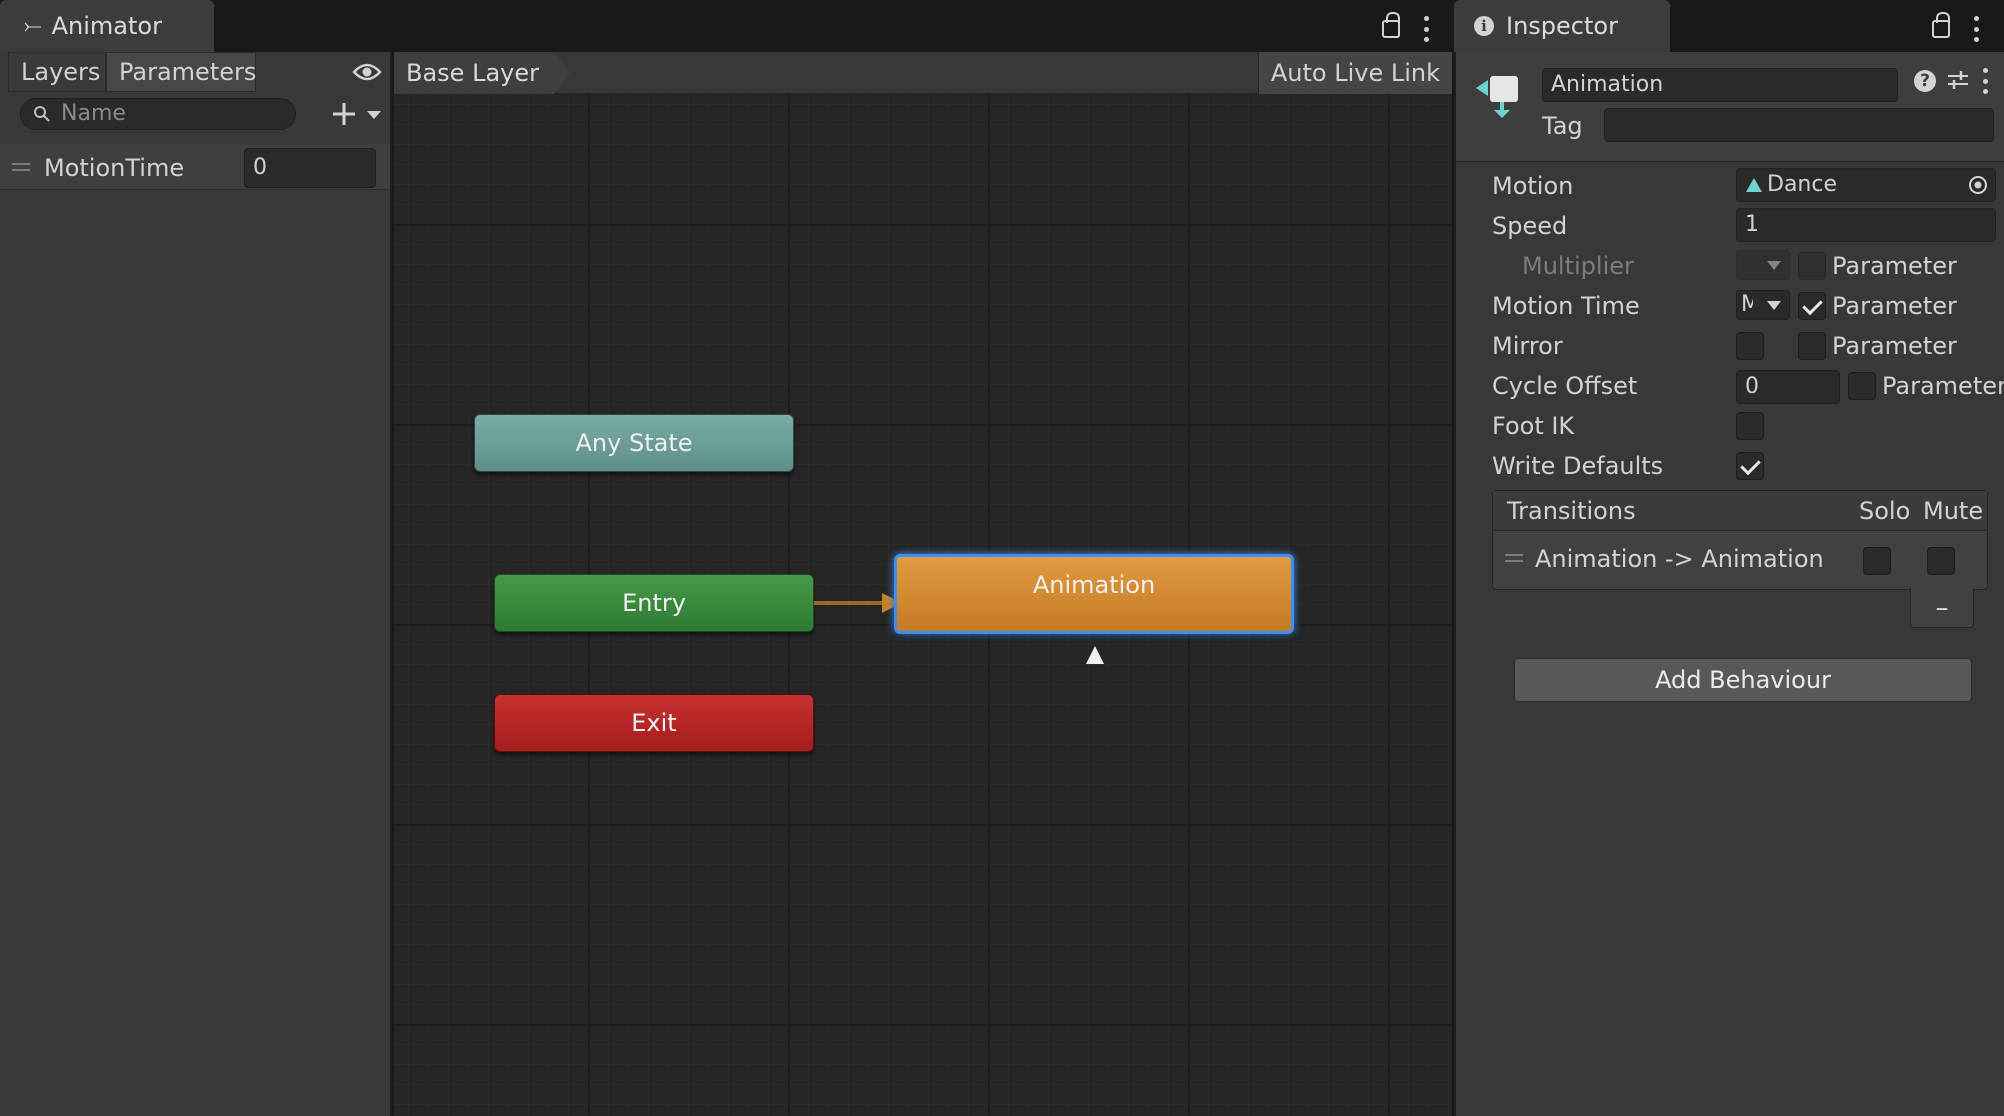 Image resolution: width=2004 pixels, height=1116 pixels. I want to click on exit-node: Exit, so click(654, 723).